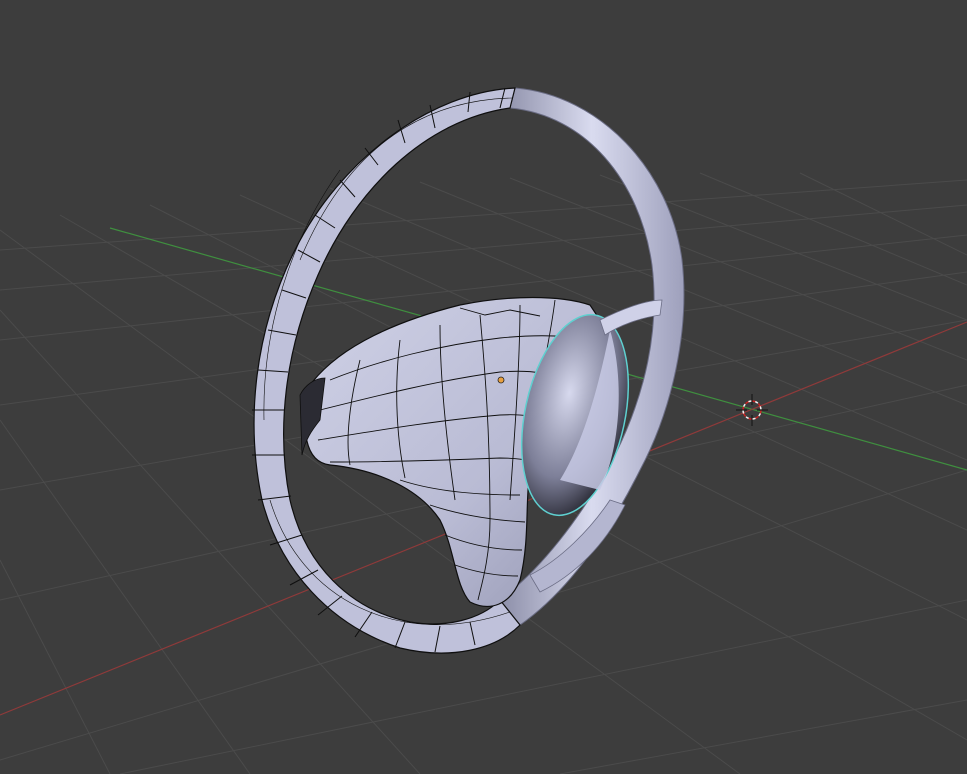 This screenshot has width=967, height=774. What do you see at coordinates (577, 546) in the screenshot?
I see `lower-spoke-solid` at bounding box center [577, 546].